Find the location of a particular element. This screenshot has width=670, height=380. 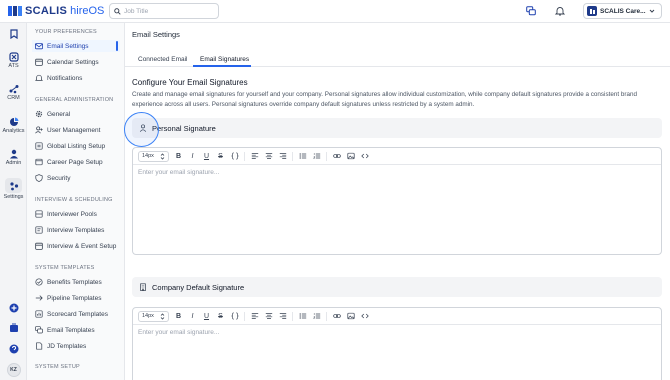

rail-item-create is located at coordinates (13, 308).